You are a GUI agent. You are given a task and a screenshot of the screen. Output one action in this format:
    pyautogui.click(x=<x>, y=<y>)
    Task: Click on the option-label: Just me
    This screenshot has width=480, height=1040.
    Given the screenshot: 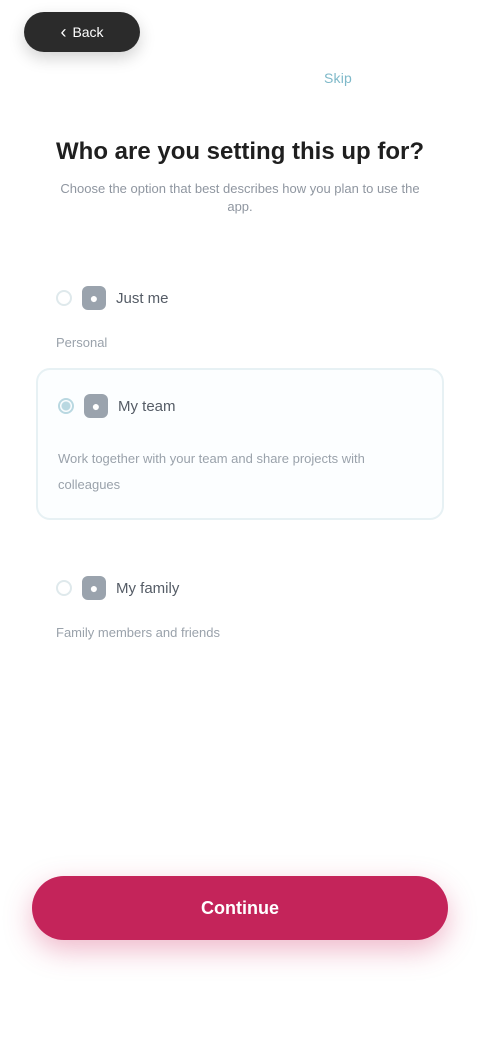 What is the action you would take?
    pyautogui.click(x=142, y=298)
    